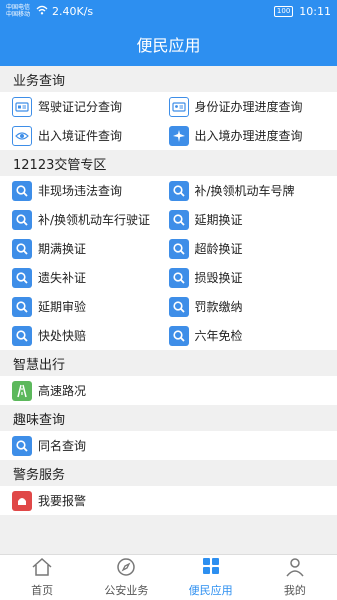 The image size is (337, 600). What do you see at coordinates (247, 306) in the screenshot?
I see `list-item: 罚款缴纳` at bounding box center [247, 306].